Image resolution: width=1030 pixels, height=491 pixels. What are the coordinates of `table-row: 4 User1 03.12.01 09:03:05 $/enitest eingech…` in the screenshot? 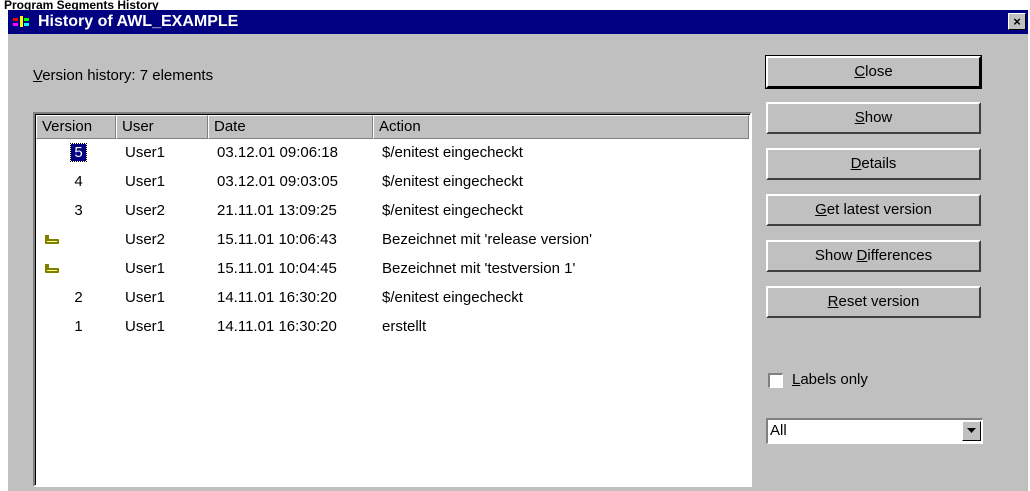 It's located at (393, 182).